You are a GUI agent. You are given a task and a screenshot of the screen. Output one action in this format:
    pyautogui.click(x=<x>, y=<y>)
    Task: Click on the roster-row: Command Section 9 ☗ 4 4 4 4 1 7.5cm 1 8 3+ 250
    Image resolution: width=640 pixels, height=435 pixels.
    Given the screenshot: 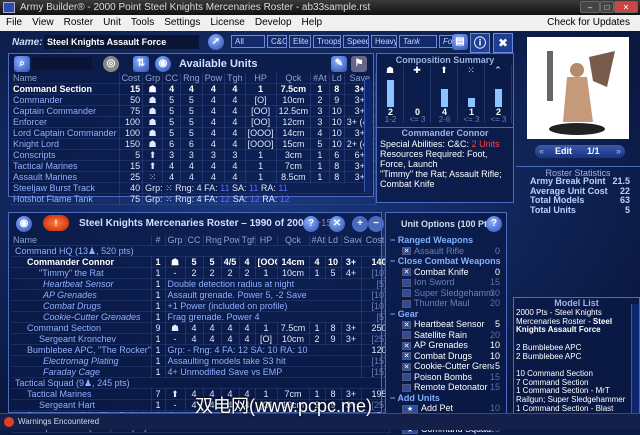 What is the action you would take?
    pyautogui.click(x=200, y=328)
    